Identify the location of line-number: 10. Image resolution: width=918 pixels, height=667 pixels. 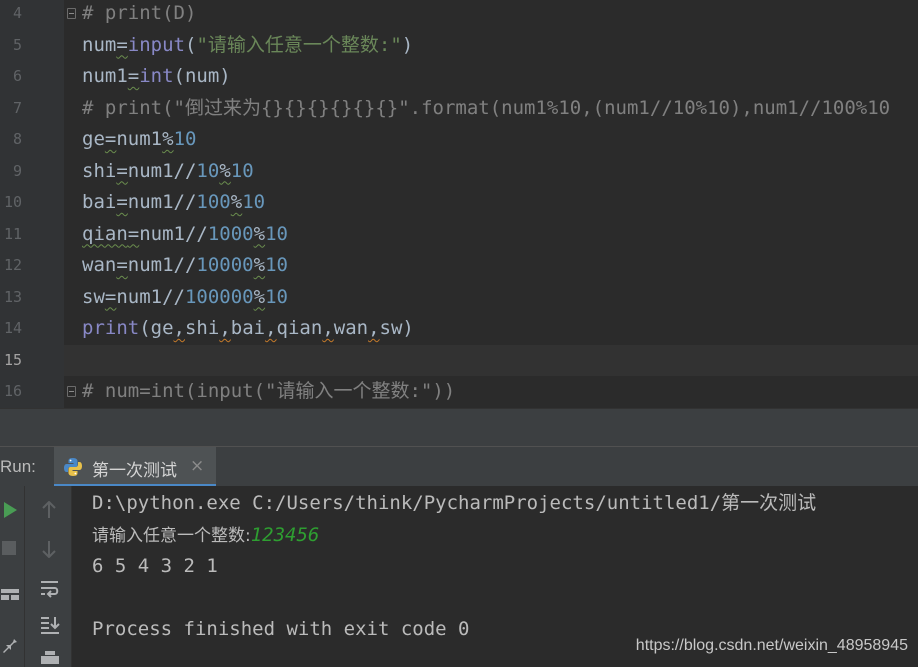
(12, 202).